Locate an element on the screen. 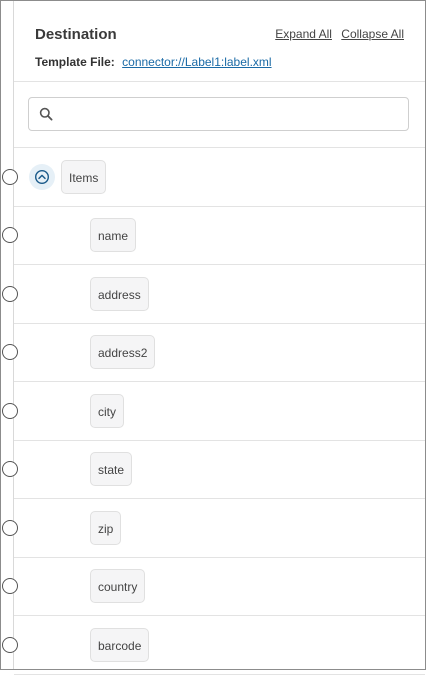  field-chip-items: Items is located at coordinates (84, 176).